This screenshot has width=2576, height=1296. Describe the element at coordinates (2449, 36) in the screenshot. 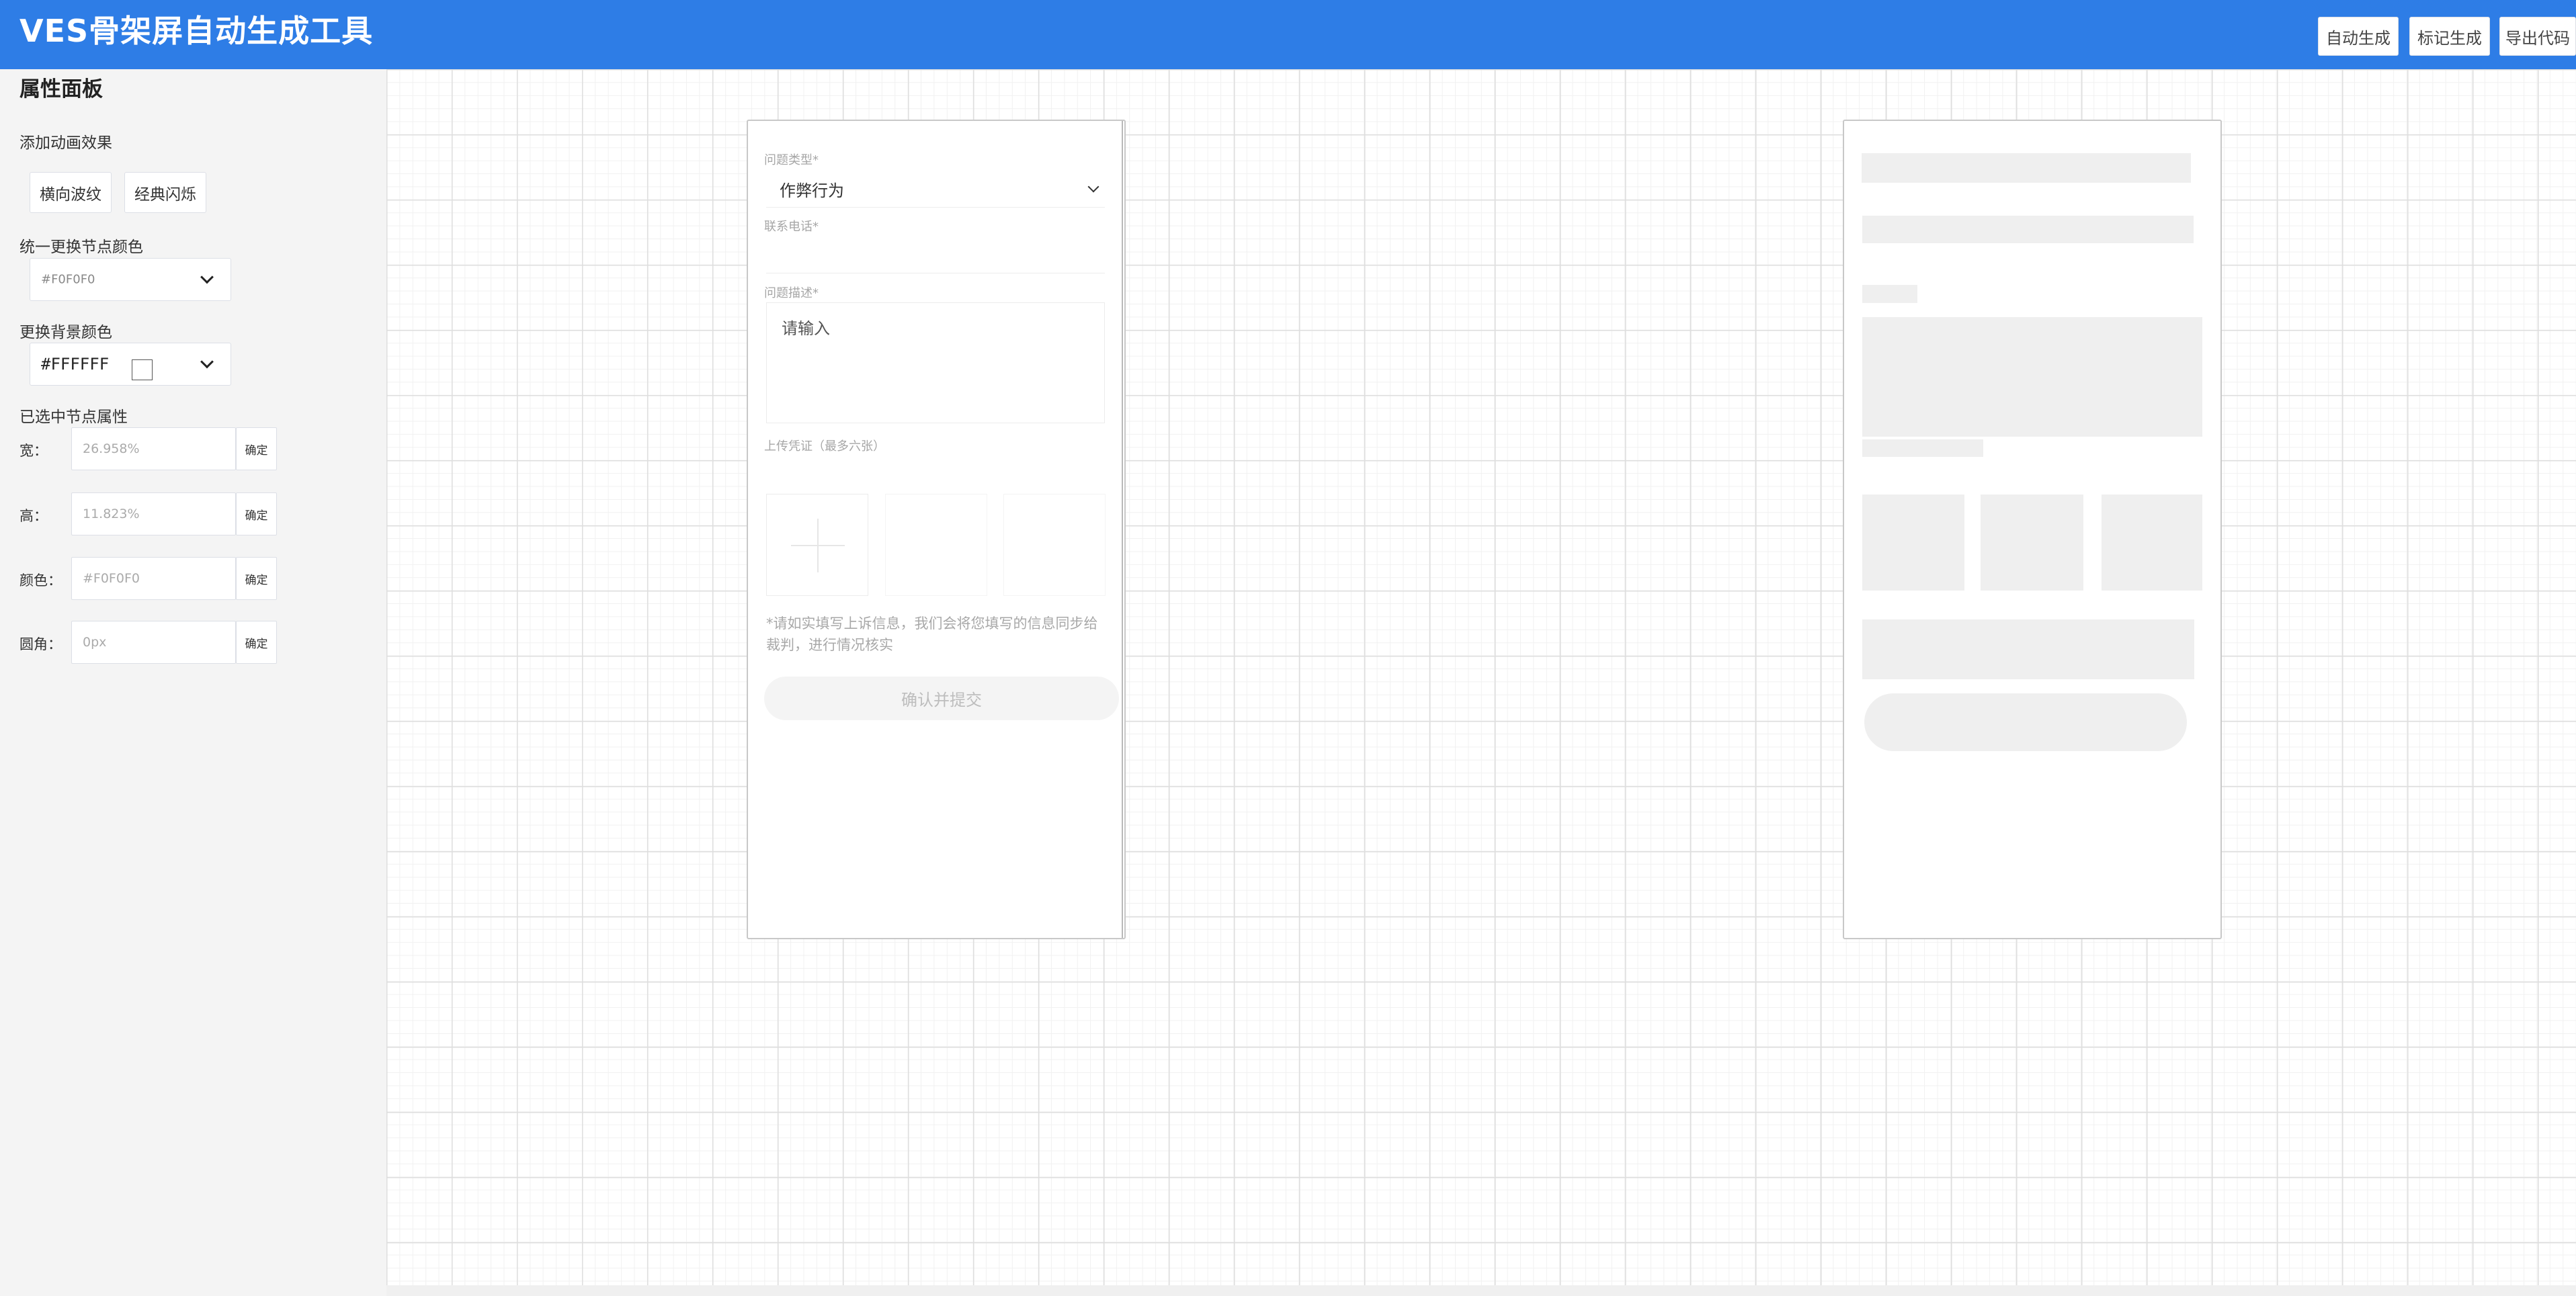

I see `mark-generate-button: 标记生成` at that location.